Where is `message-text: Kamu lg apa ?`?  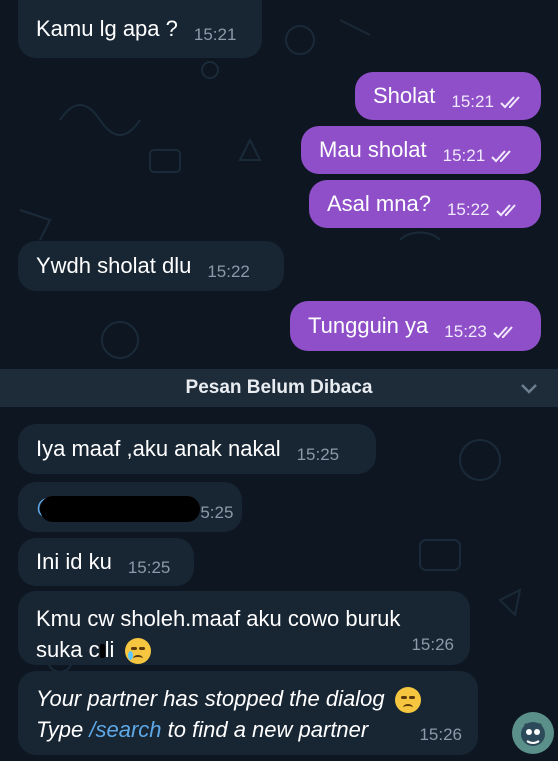 message-text: Kamu lg apa ? is located at coordinates (107, 28).